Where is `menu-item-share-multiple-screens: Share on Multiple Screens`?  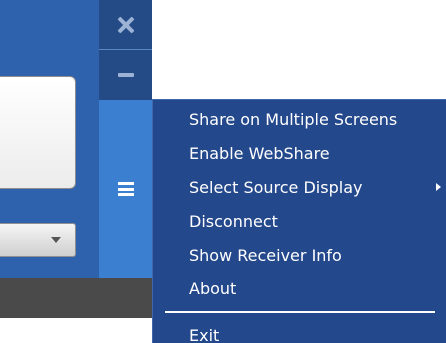
menu-item-share-multiple-screens: Share on Multiple Screens is located at coordinates (293, 120).